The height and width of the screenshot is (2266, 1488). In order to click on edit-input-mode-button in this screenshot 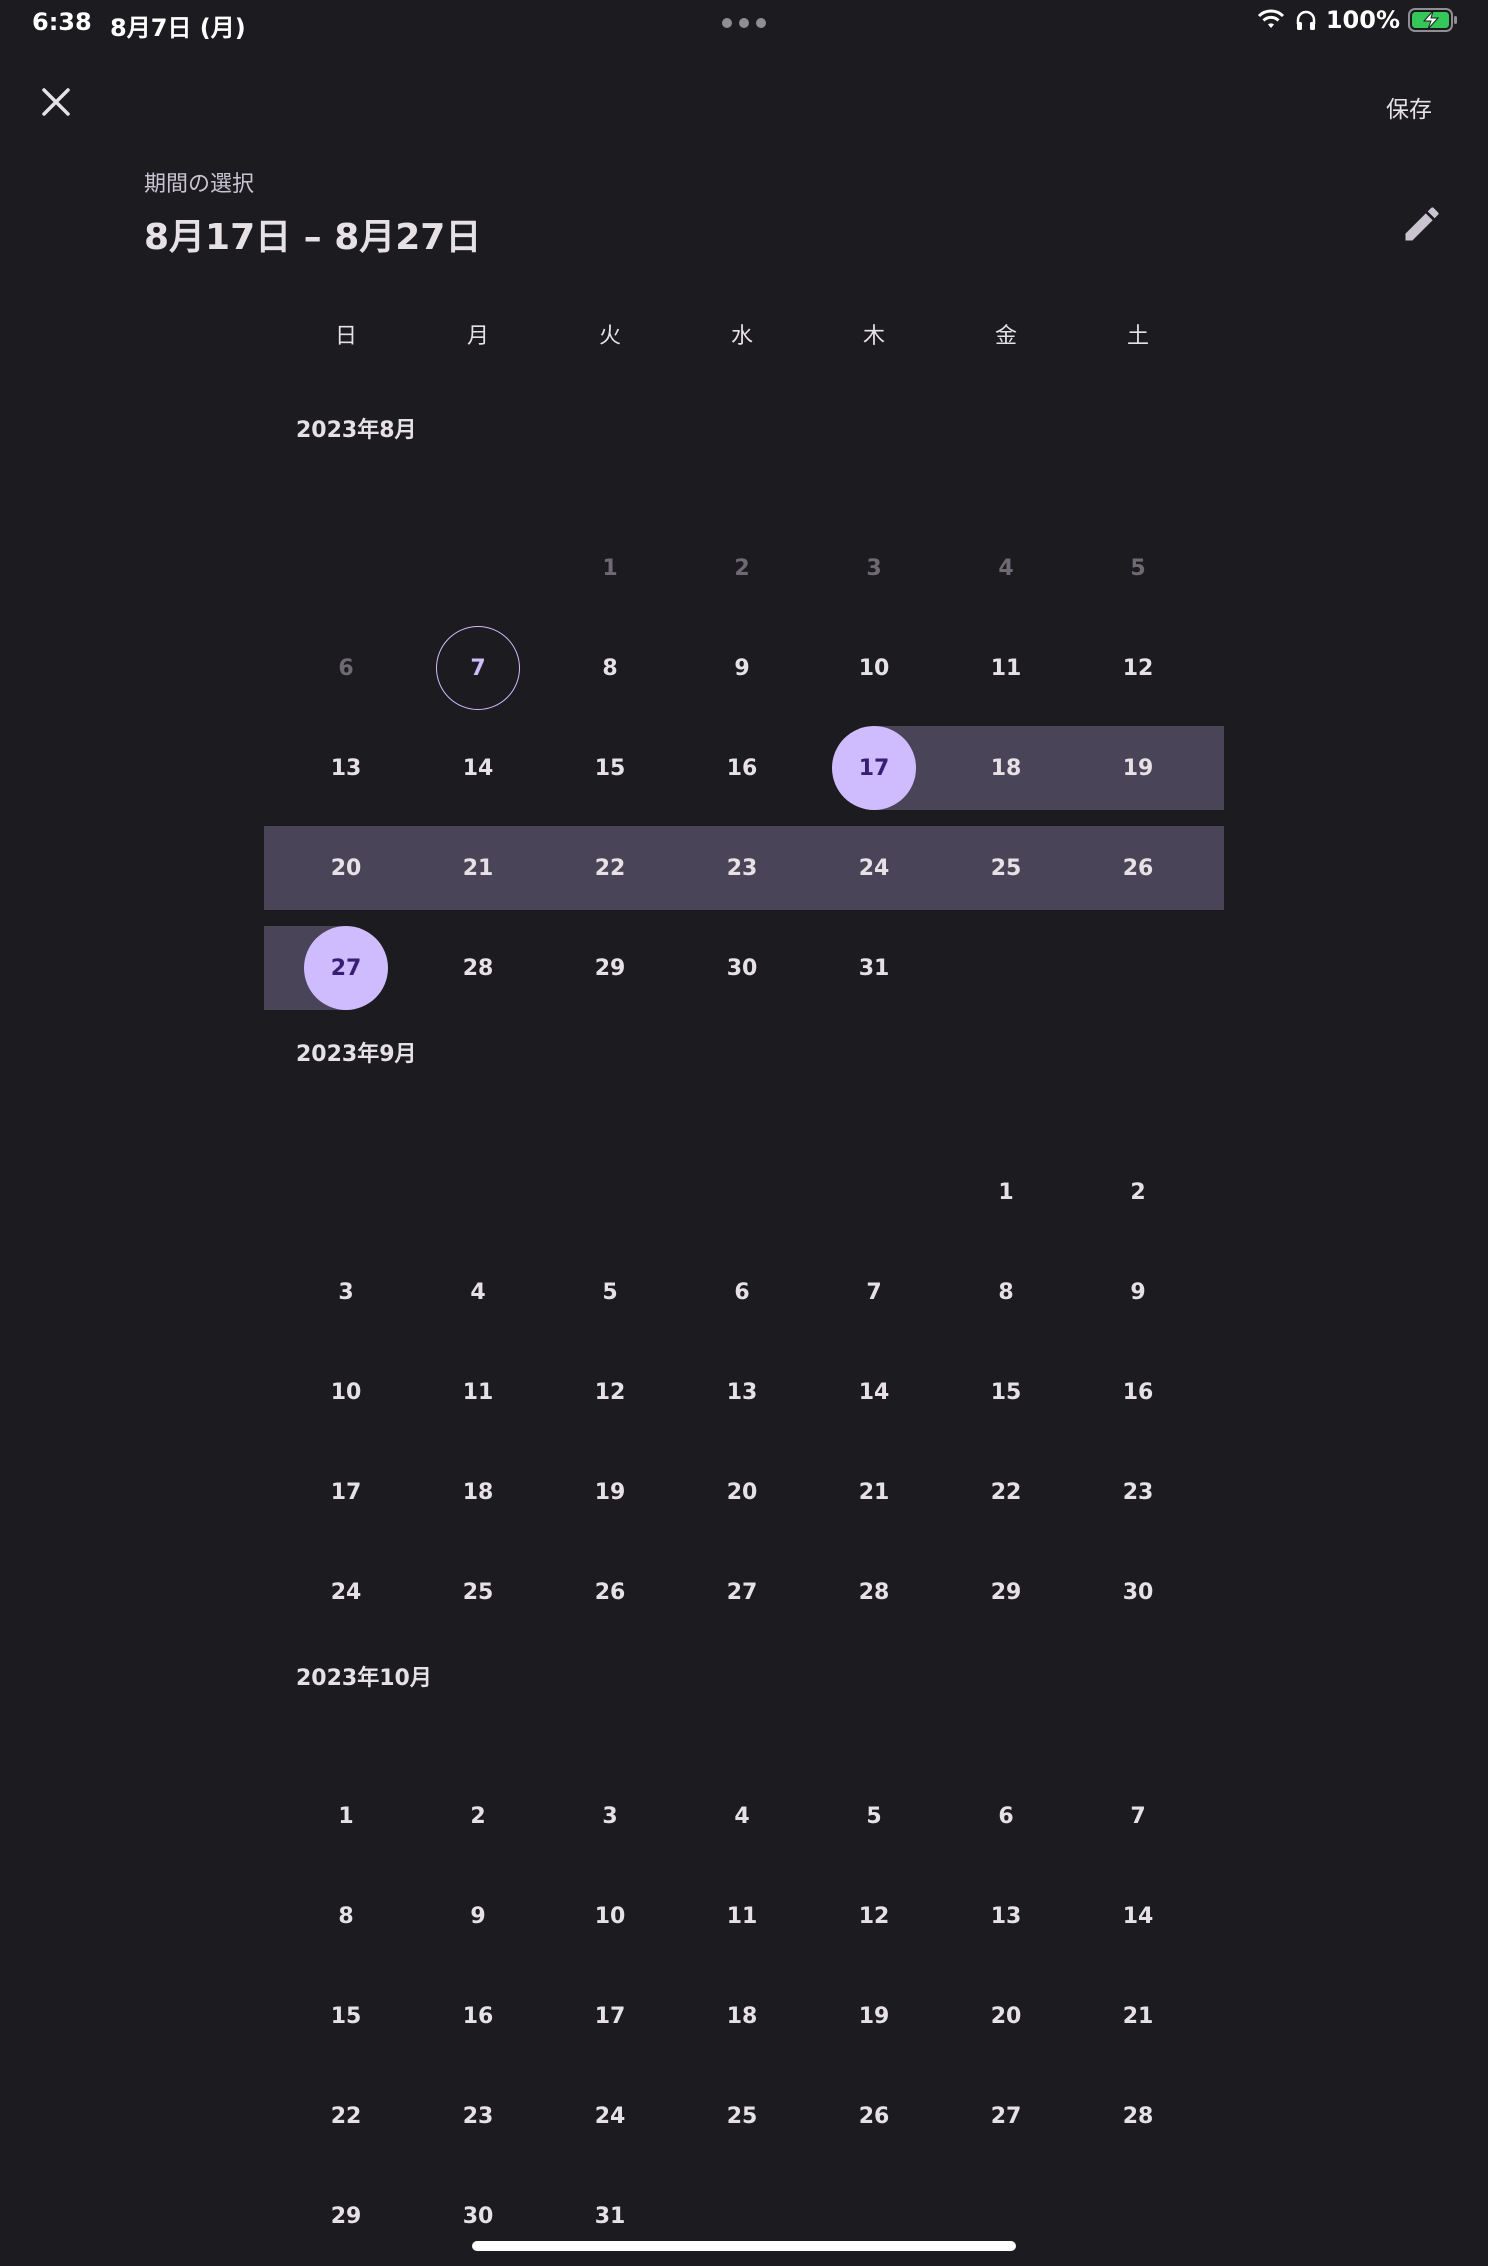, I will do `click(1422, 224)`.